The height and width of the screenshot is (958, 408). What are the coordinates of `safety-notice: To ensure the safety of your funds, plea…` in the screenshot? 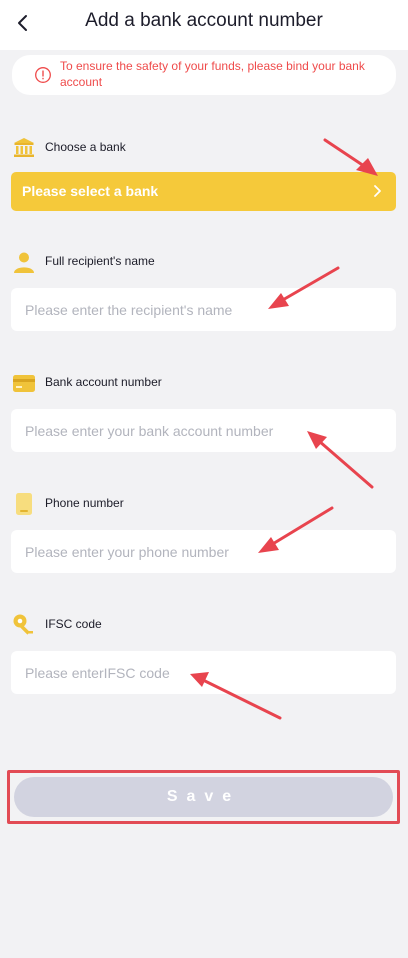 It's located at (204, 75).